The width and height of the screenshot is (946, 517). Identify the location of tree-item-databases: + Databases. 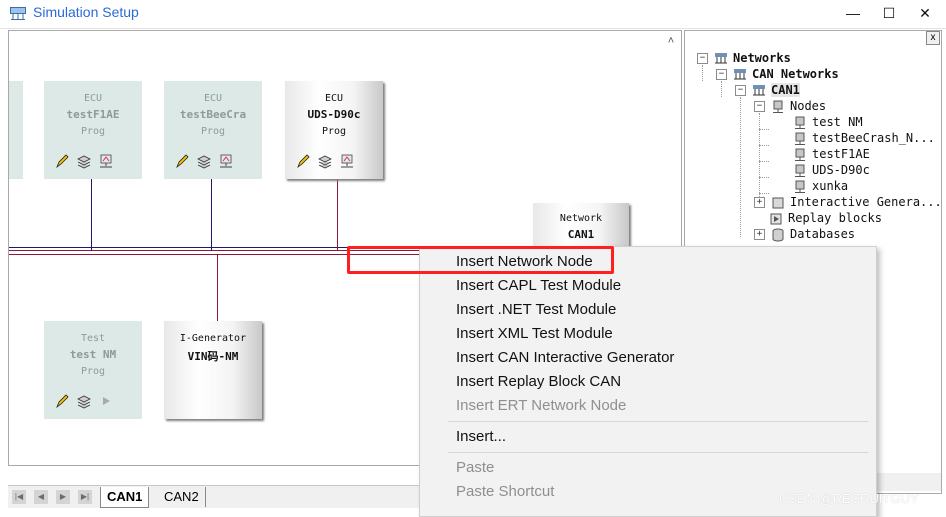
(804, 234).